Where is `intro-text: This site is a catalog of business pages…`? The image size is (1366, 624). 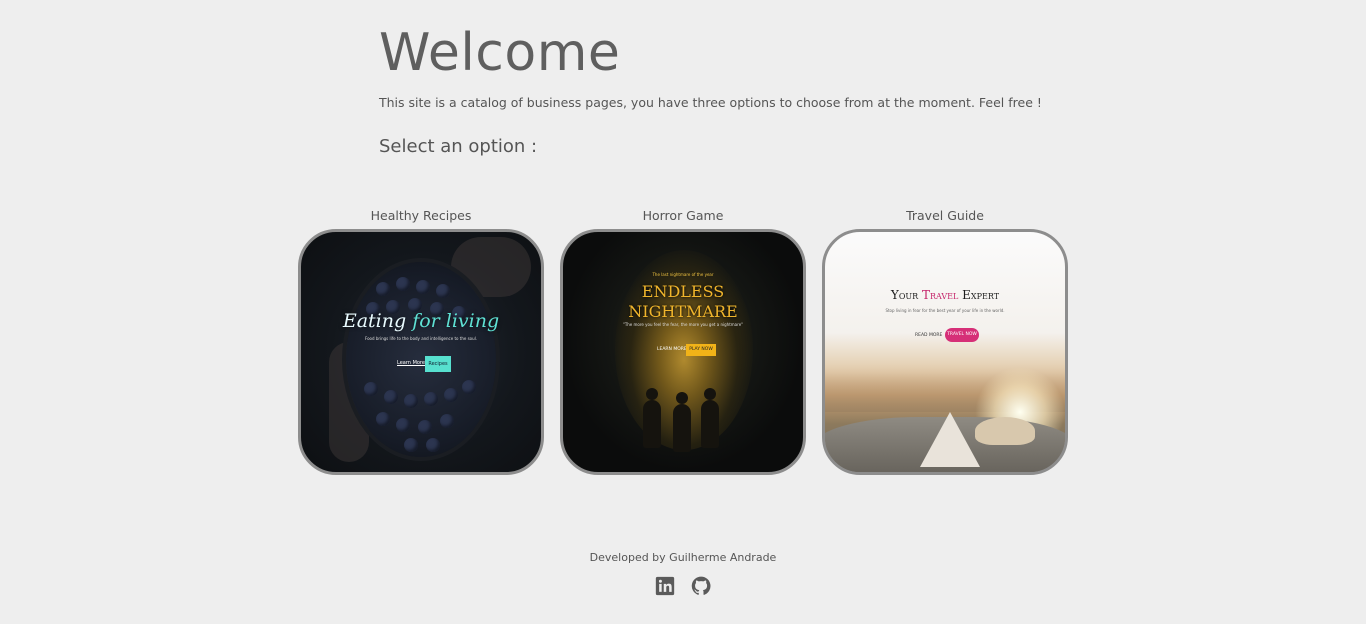 intro-text: This site is a catalog of business pages… is located at coordinates (710, 102).